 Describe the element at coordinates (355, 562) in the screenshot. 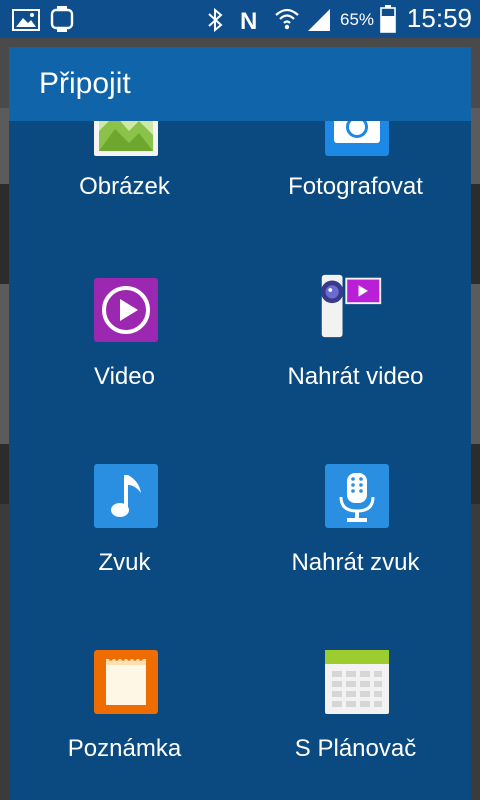

I see `option-label: Nahrát zvuk` at that location.